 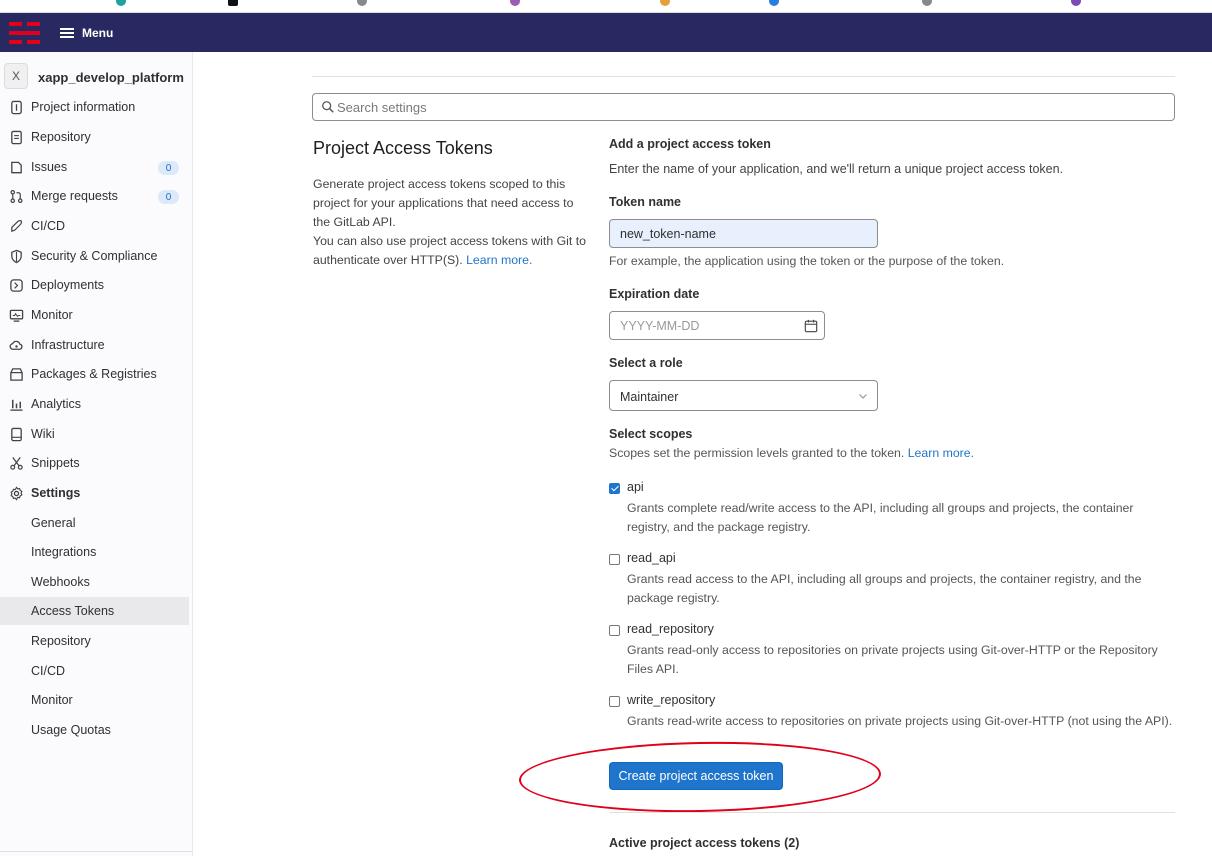 I want to click on sidebar-item-project-information: Project information, so click(x=94, y=107).